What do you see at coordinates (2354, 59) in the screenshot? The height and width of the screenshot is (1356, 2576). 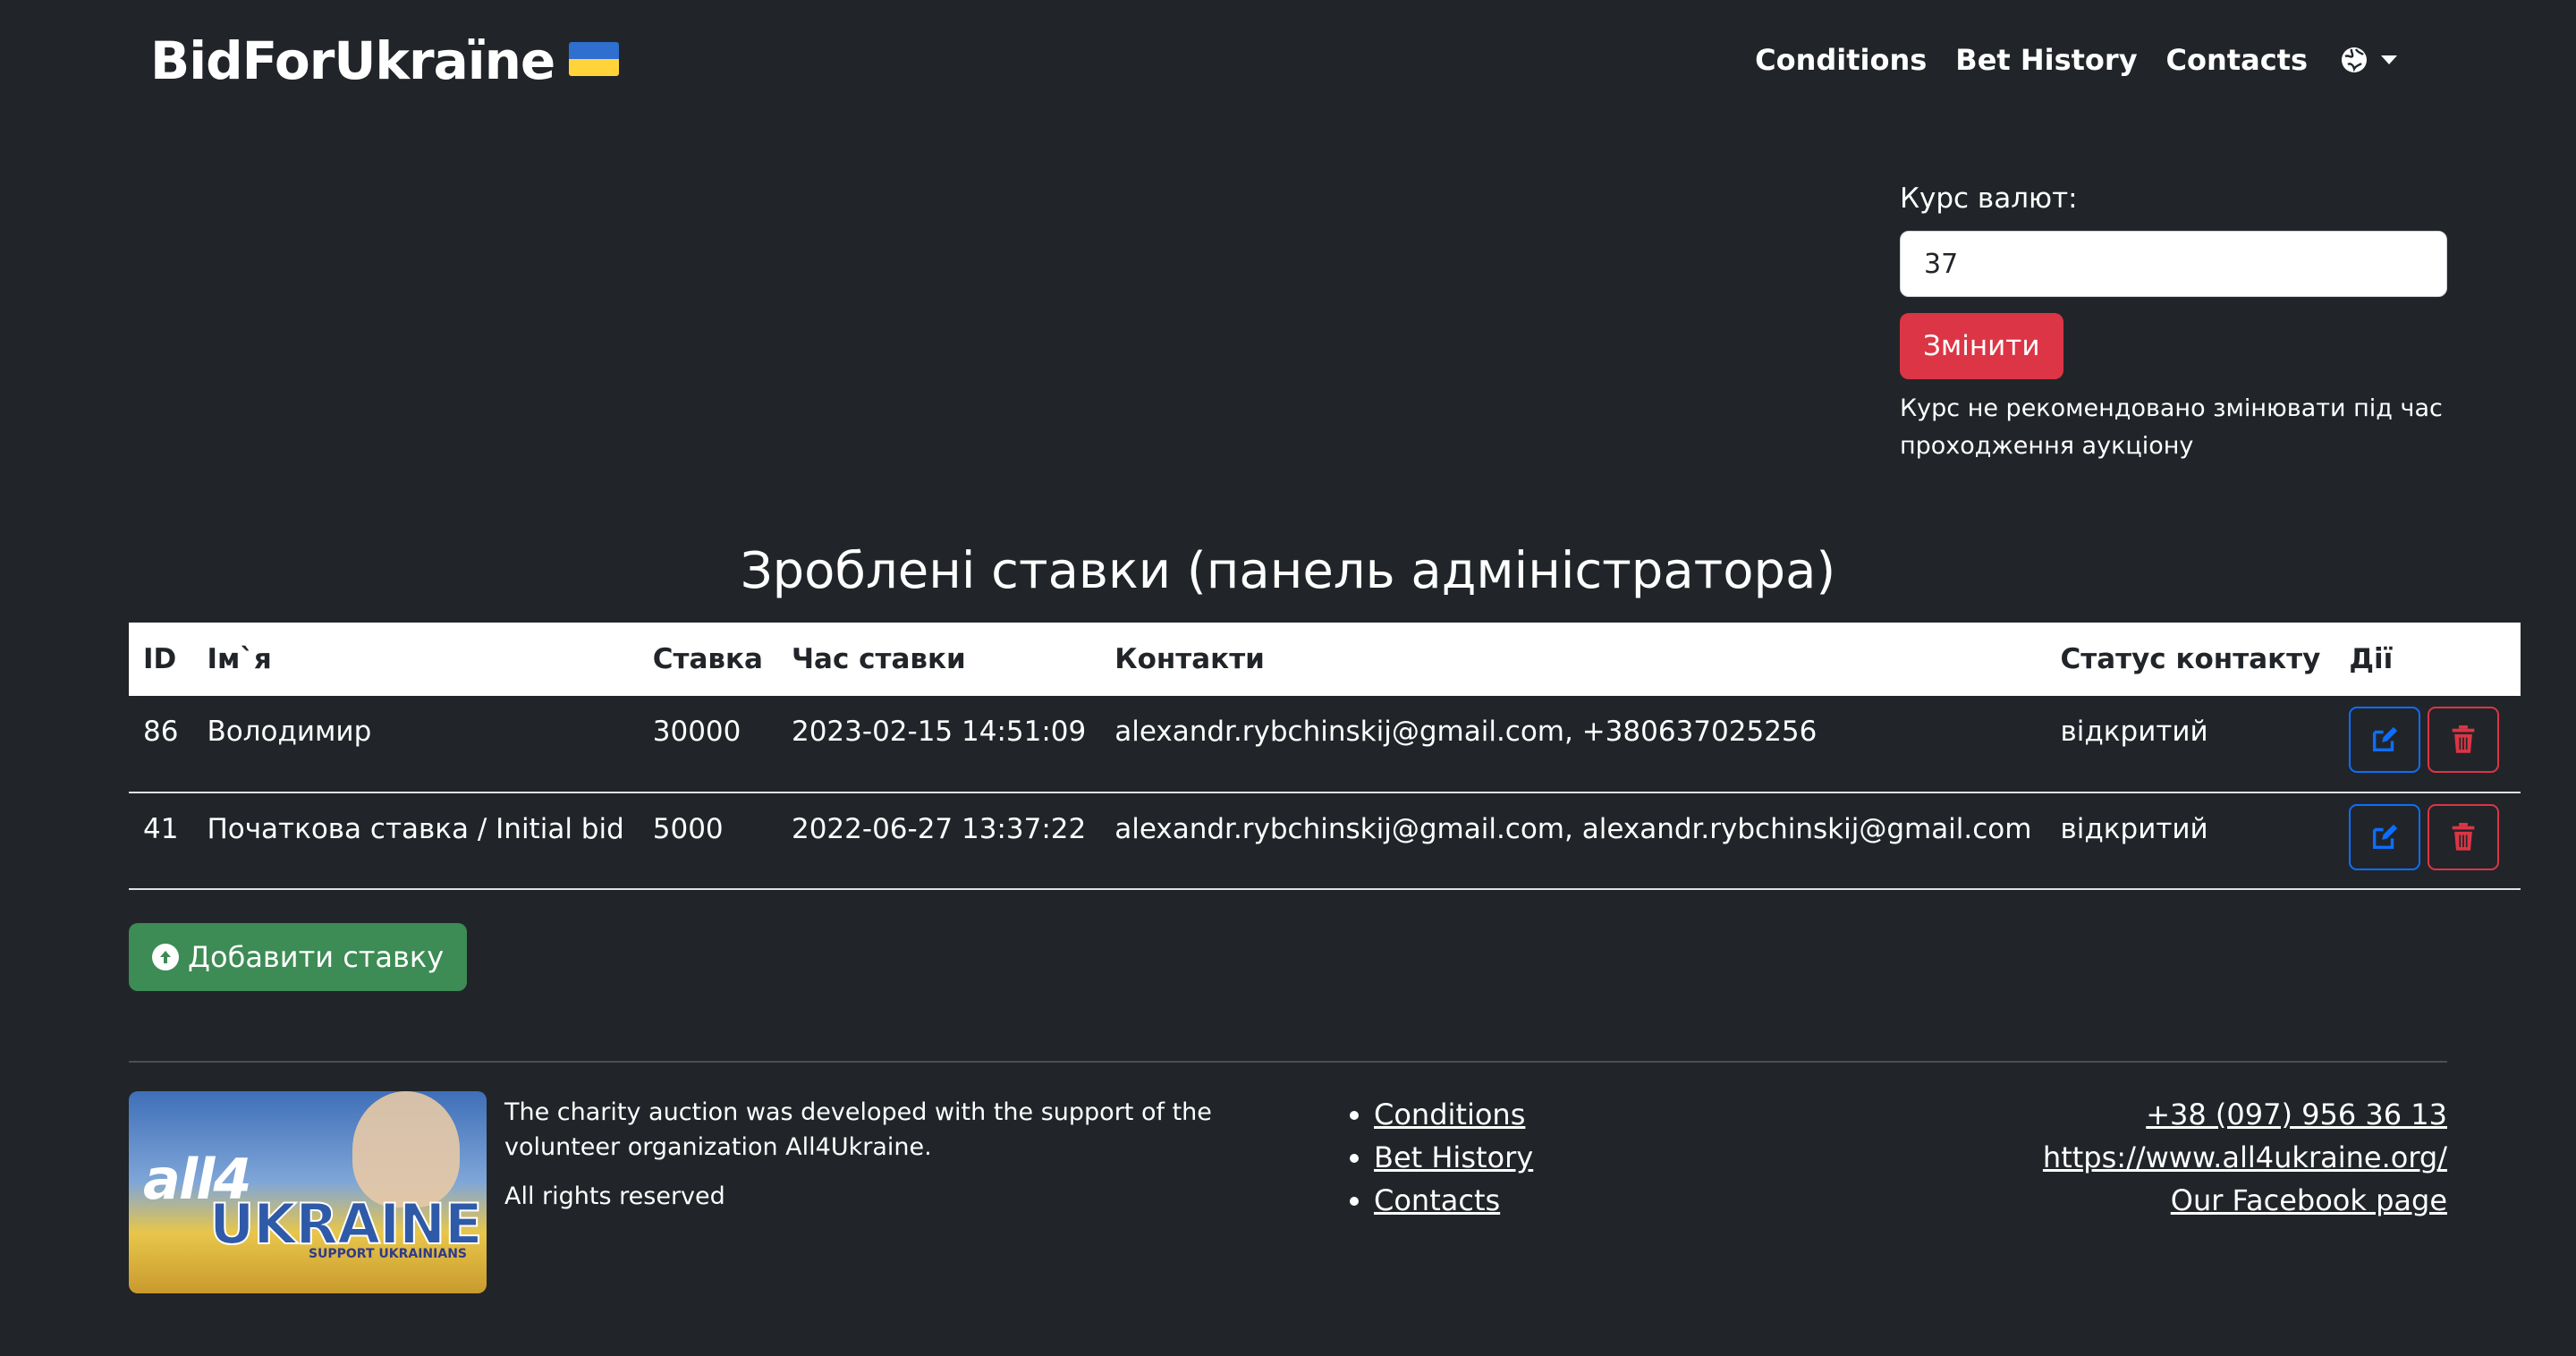 I see `globe-icon` at bounding box center [2354, 59].